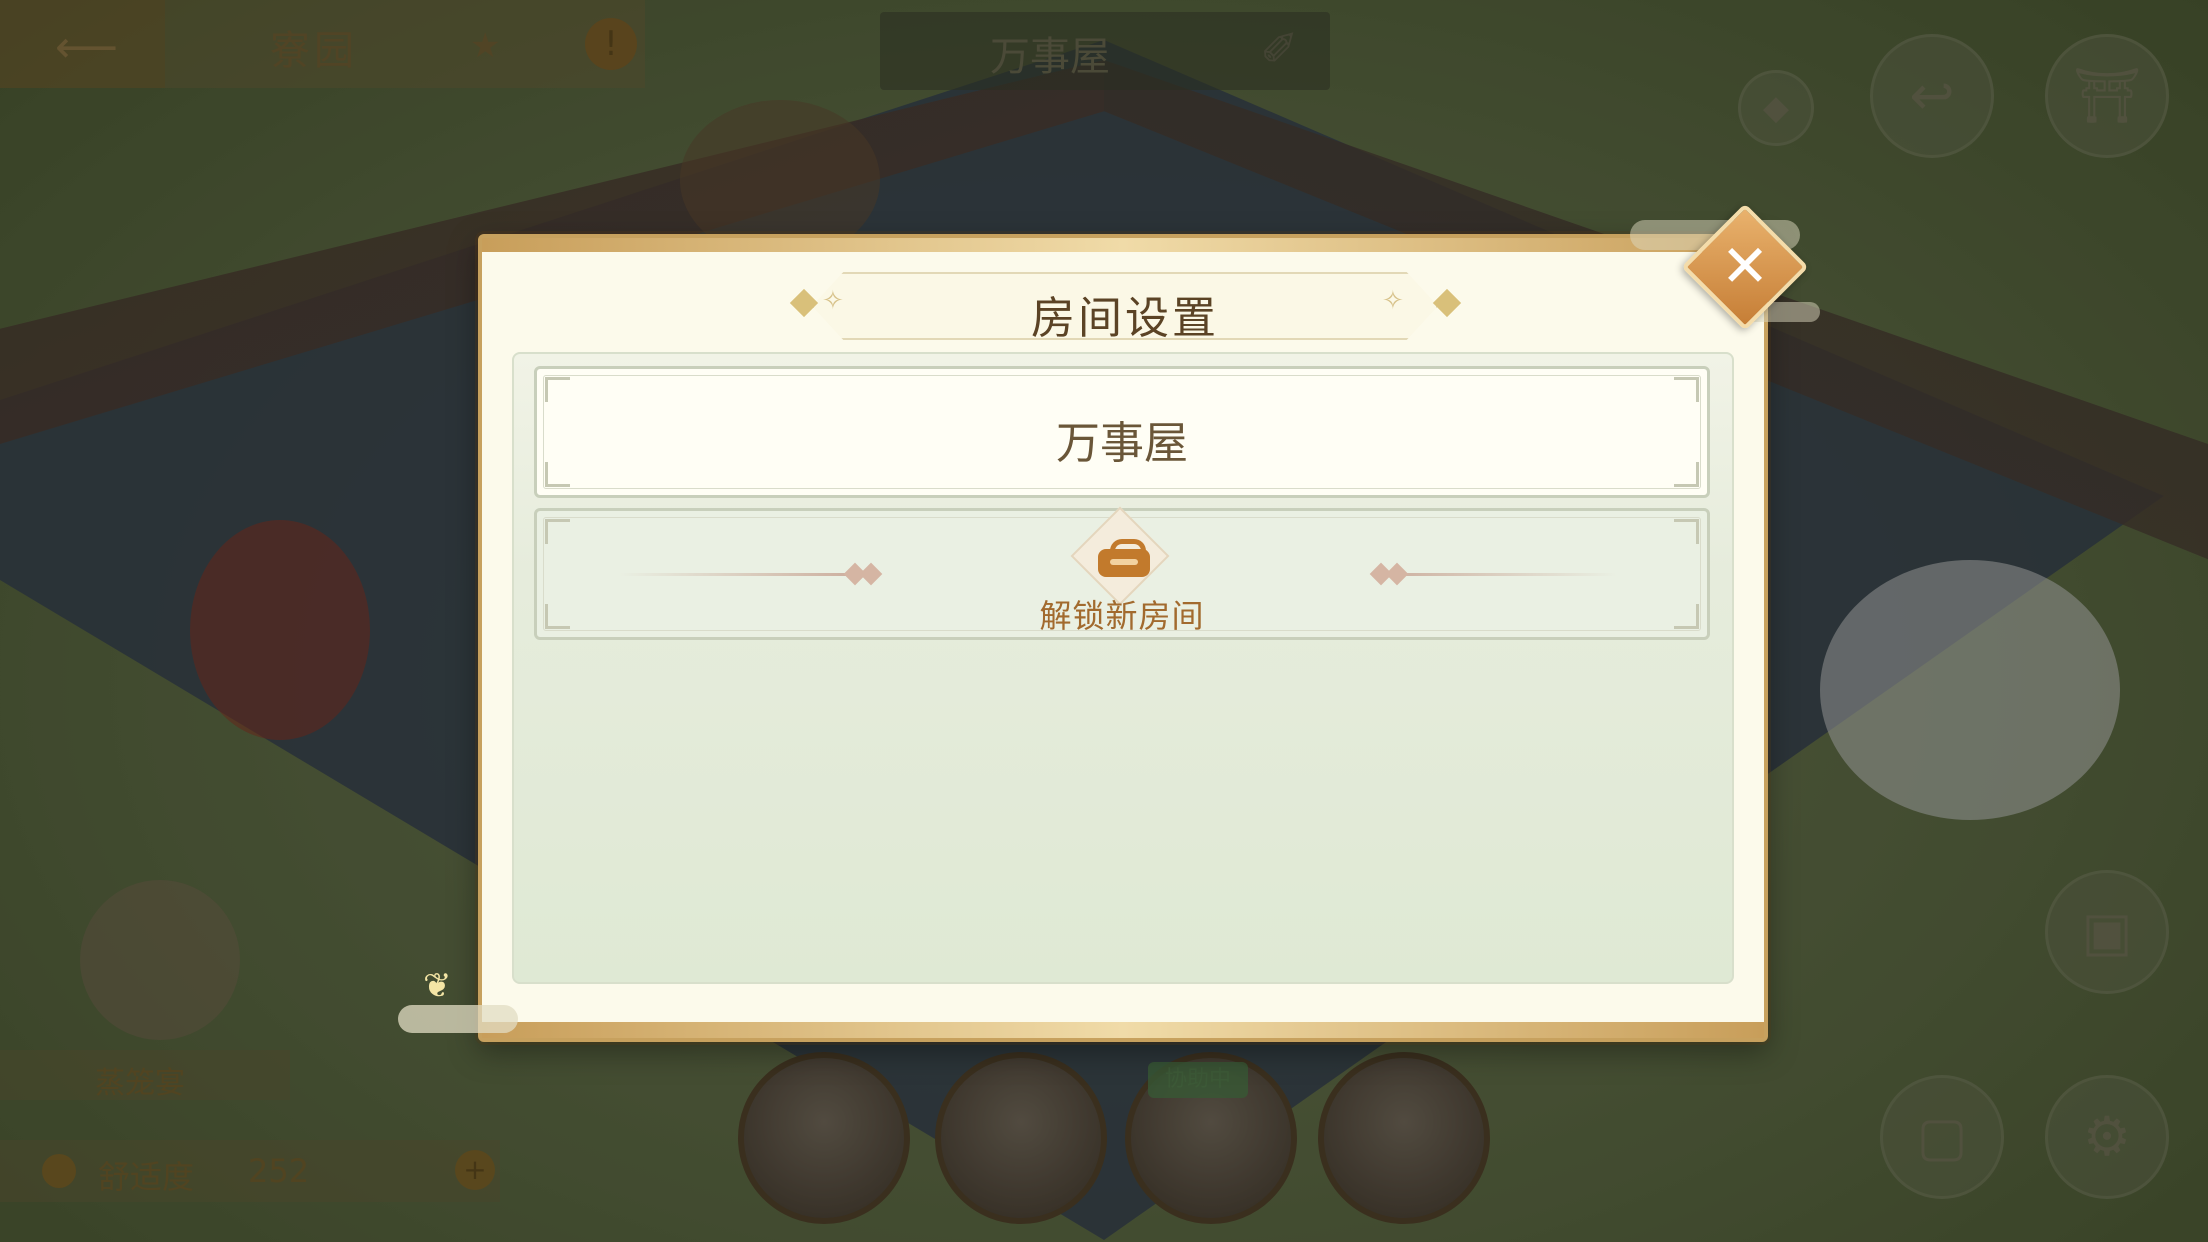 Image resolution: width=2208 pixels, height=1242 pixels. Describe the element at coordinates (1502, 574) in the screenshot. I see `divider-line-right` at that location.